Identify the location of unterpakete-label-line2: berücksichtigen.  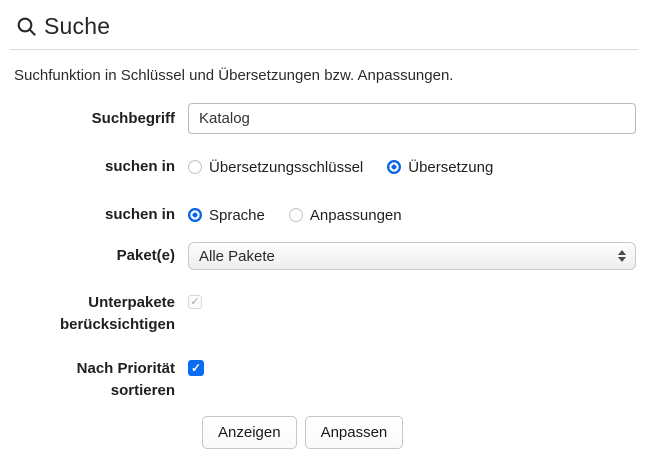
(117, 324).